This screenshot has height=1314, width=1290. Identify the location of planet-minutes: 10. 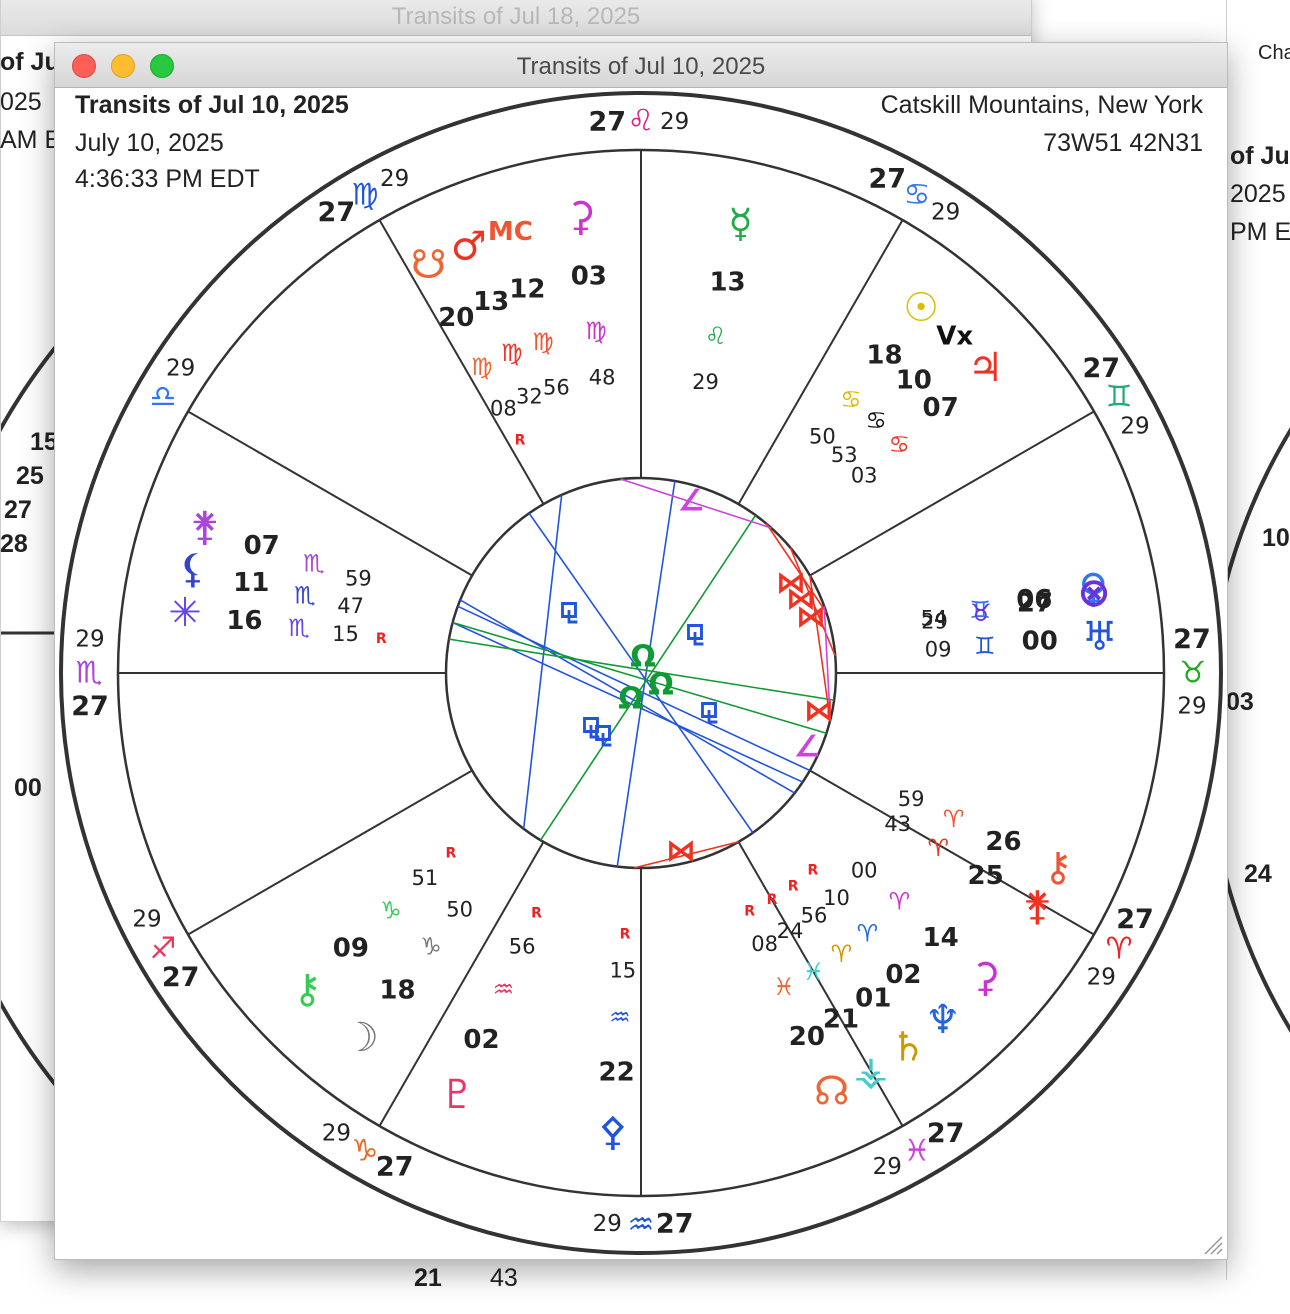
(836, 898).